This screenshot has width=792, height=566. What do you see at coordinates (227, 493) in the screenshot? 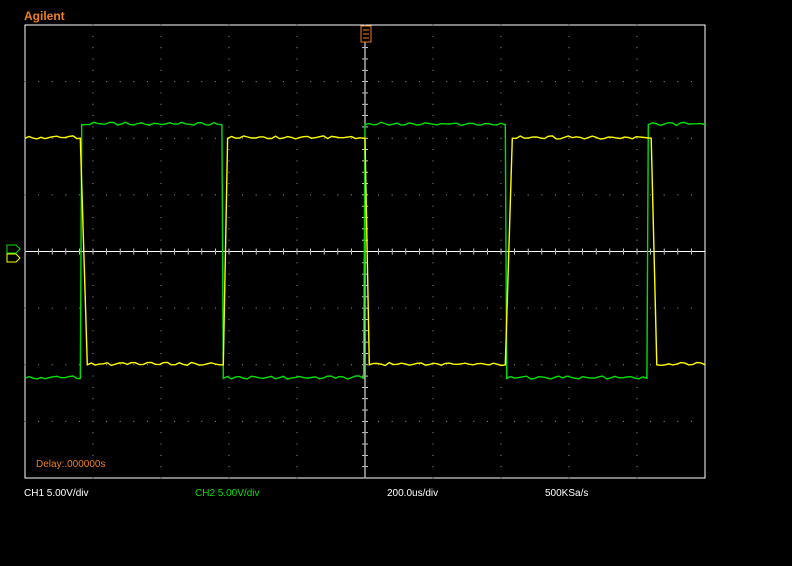
I see `ch2-scale-readout: CH2 5.00V/div` at bounding box center [227, 493].